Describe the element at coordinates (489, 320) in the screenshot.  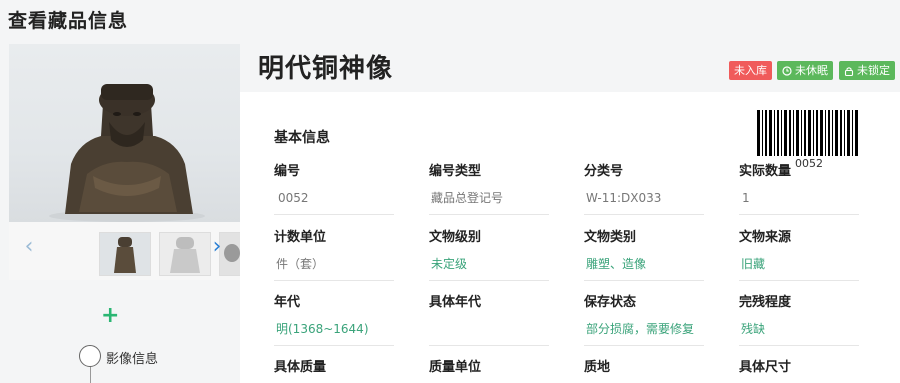
I see `field-specific-era: 具体年代` at that location.